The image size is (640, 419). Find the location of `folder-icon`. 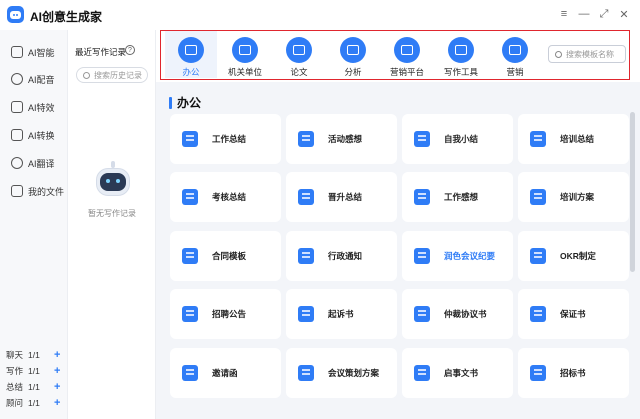

folder-icon is located at coordinates (17, 191).